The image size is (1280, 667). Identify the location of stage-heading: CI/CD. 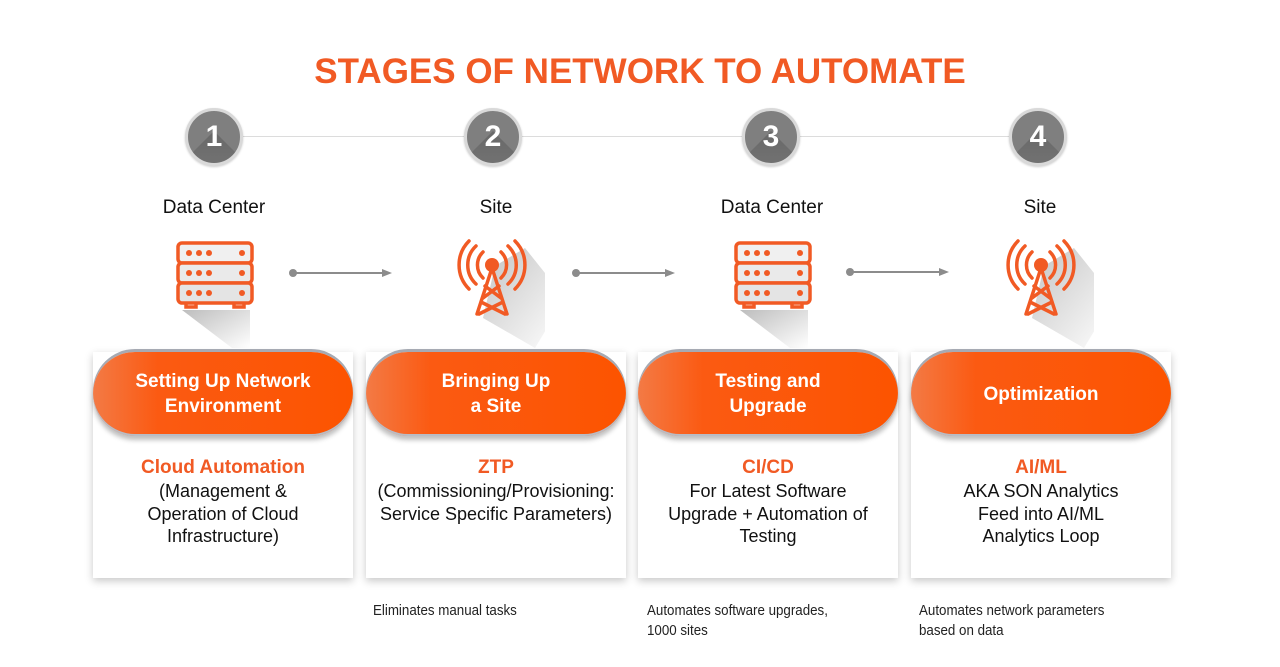
(768, 467).